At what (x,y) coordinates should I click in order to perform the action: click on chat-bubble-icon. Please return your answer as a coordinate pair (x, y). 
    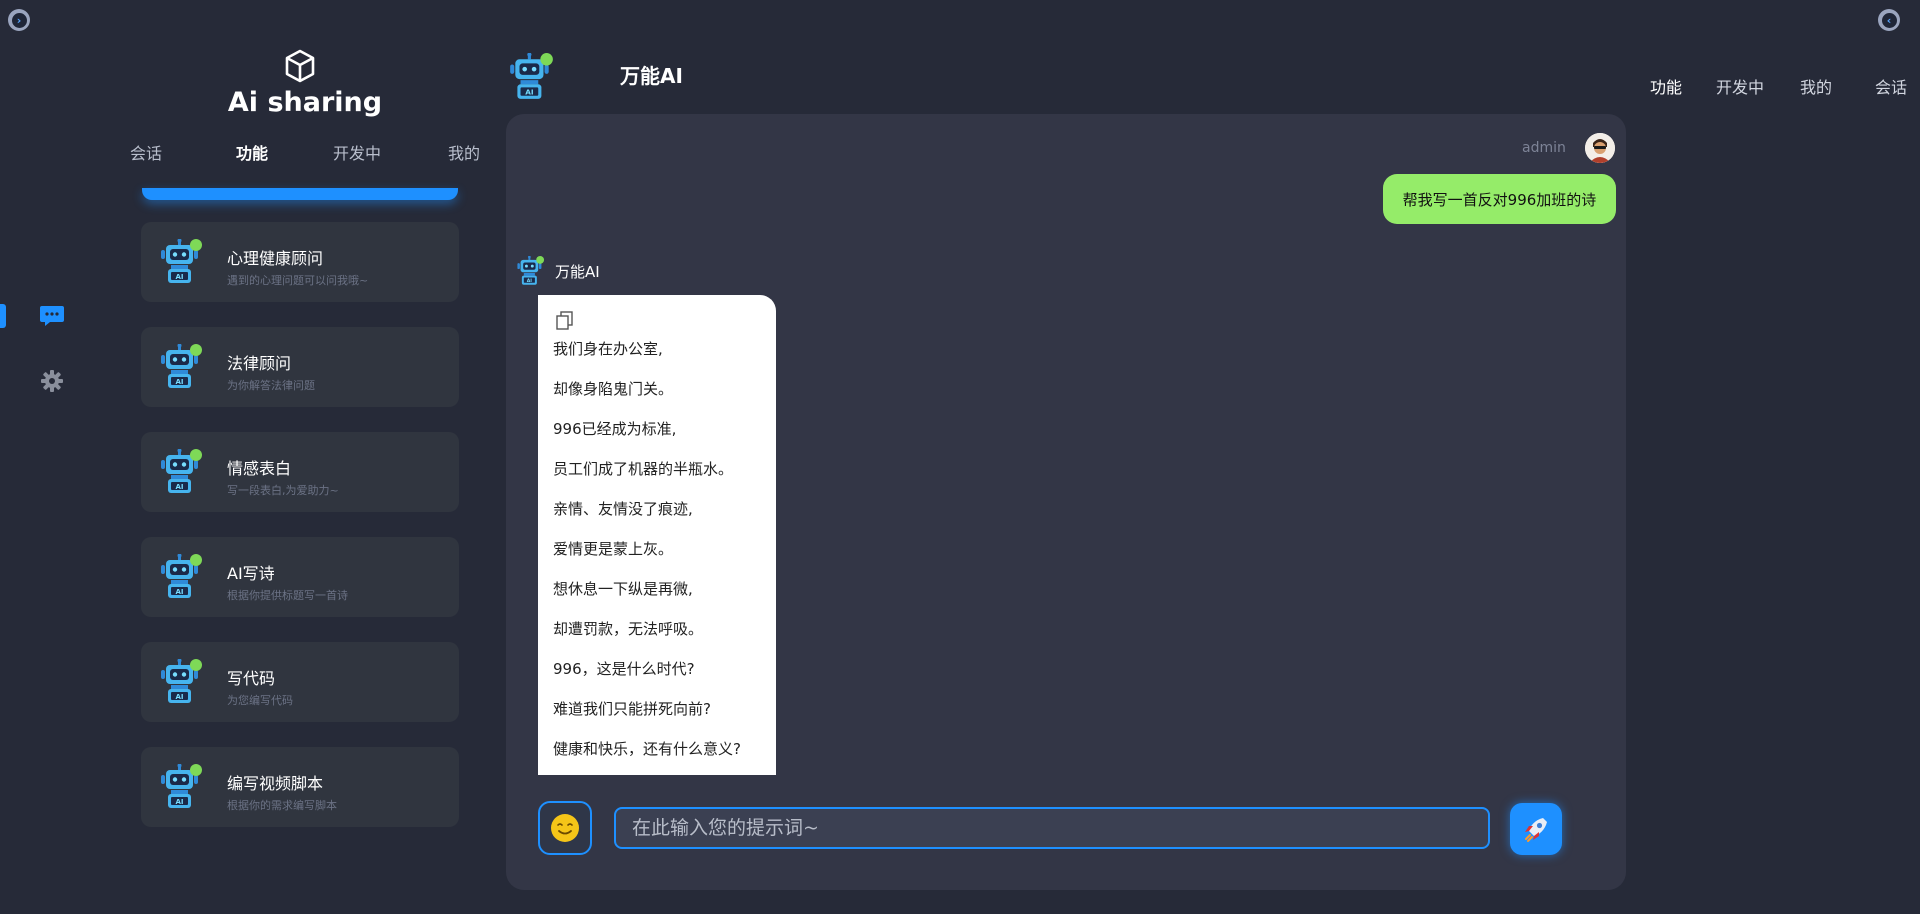
    Looking at the image, I should click on (52, 316).